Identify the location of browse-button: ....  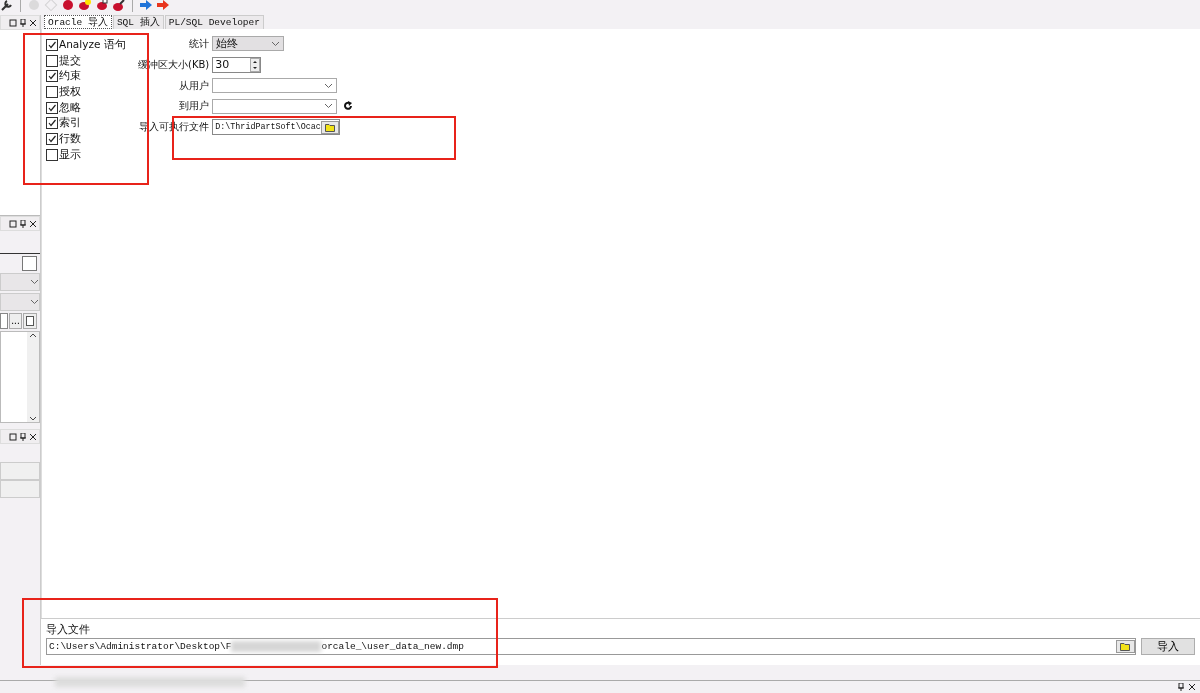
(15, 321).